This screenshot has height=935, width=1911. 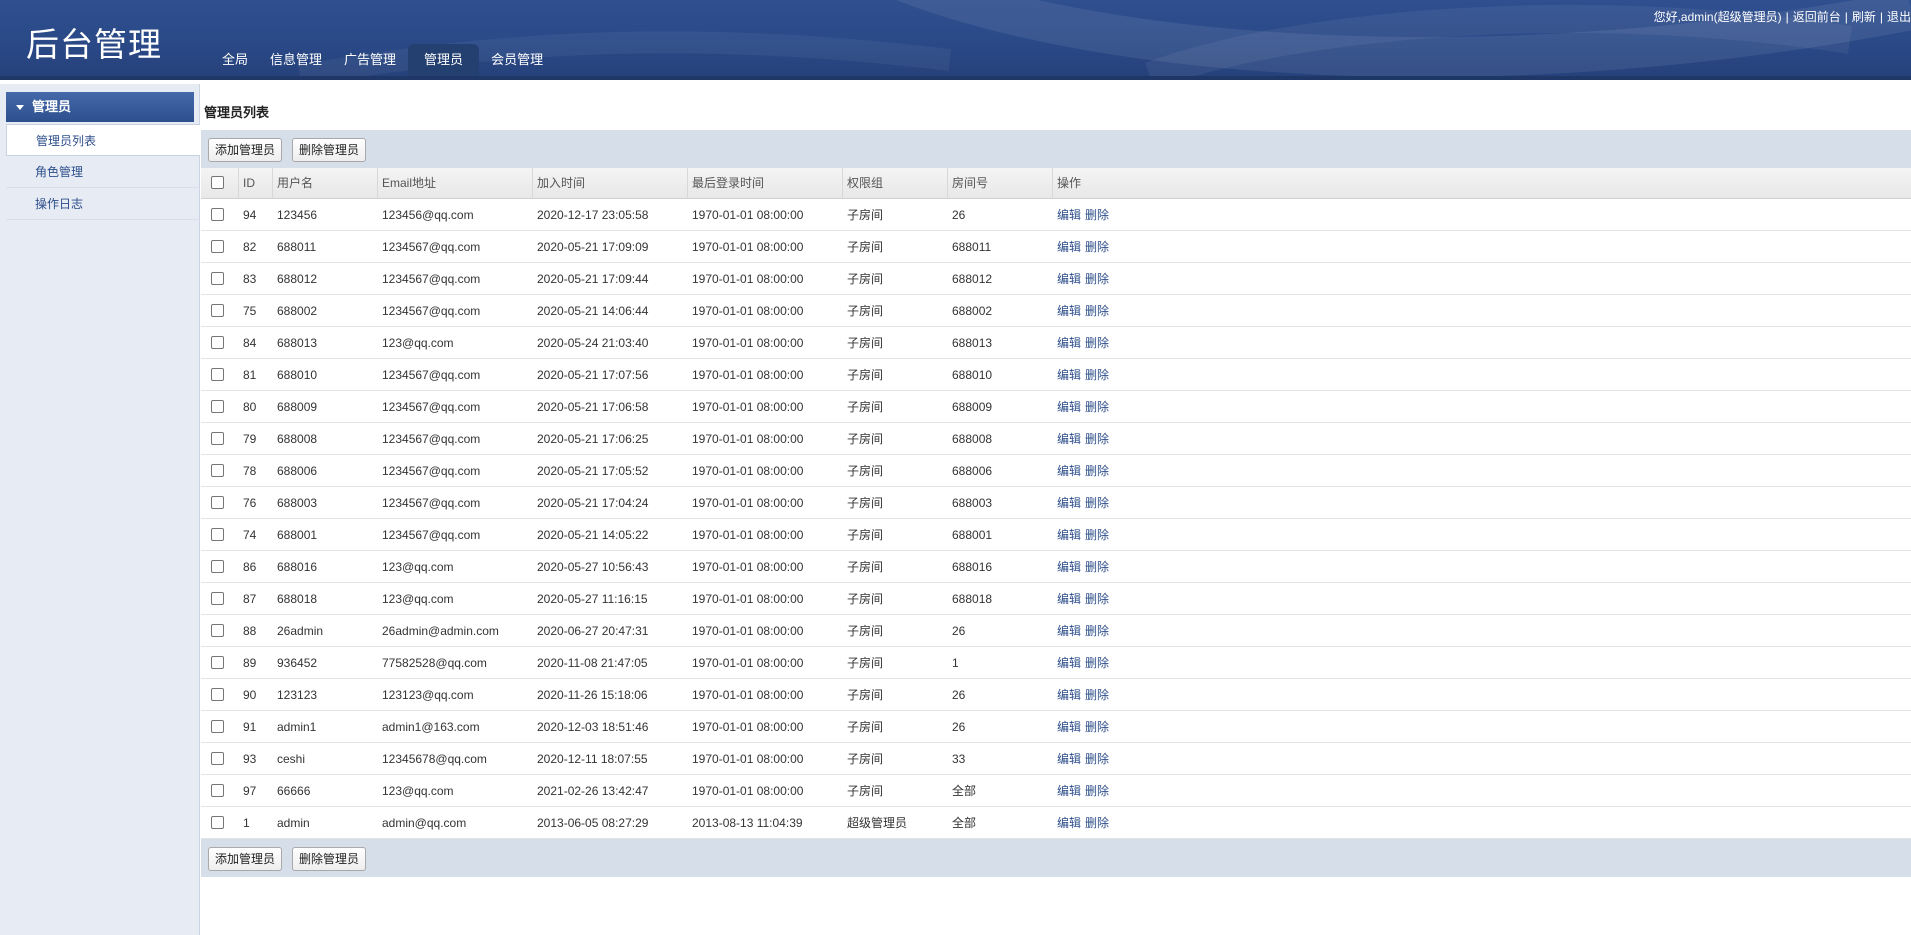 What do you see at coordinates (245, 150) in the screenshot?
I see `add-admin-button: 添加管理员` at bounding box center [245, 150].